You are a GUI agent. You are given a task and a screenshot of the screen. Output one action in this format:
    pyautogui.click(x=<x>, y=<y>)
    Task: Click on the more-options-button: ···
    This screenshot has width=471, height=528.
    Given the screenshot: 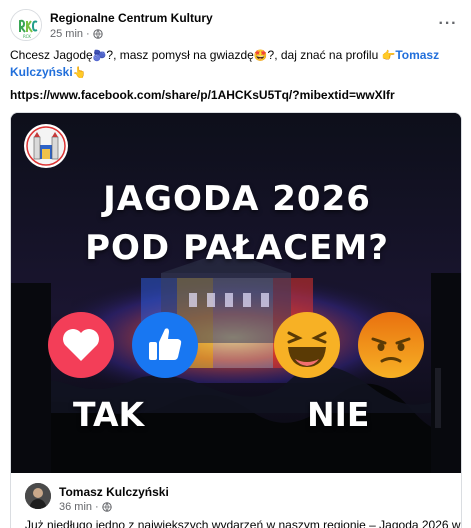 What is the action you would take?
    pyautogui.click(x=448, y=24)
    